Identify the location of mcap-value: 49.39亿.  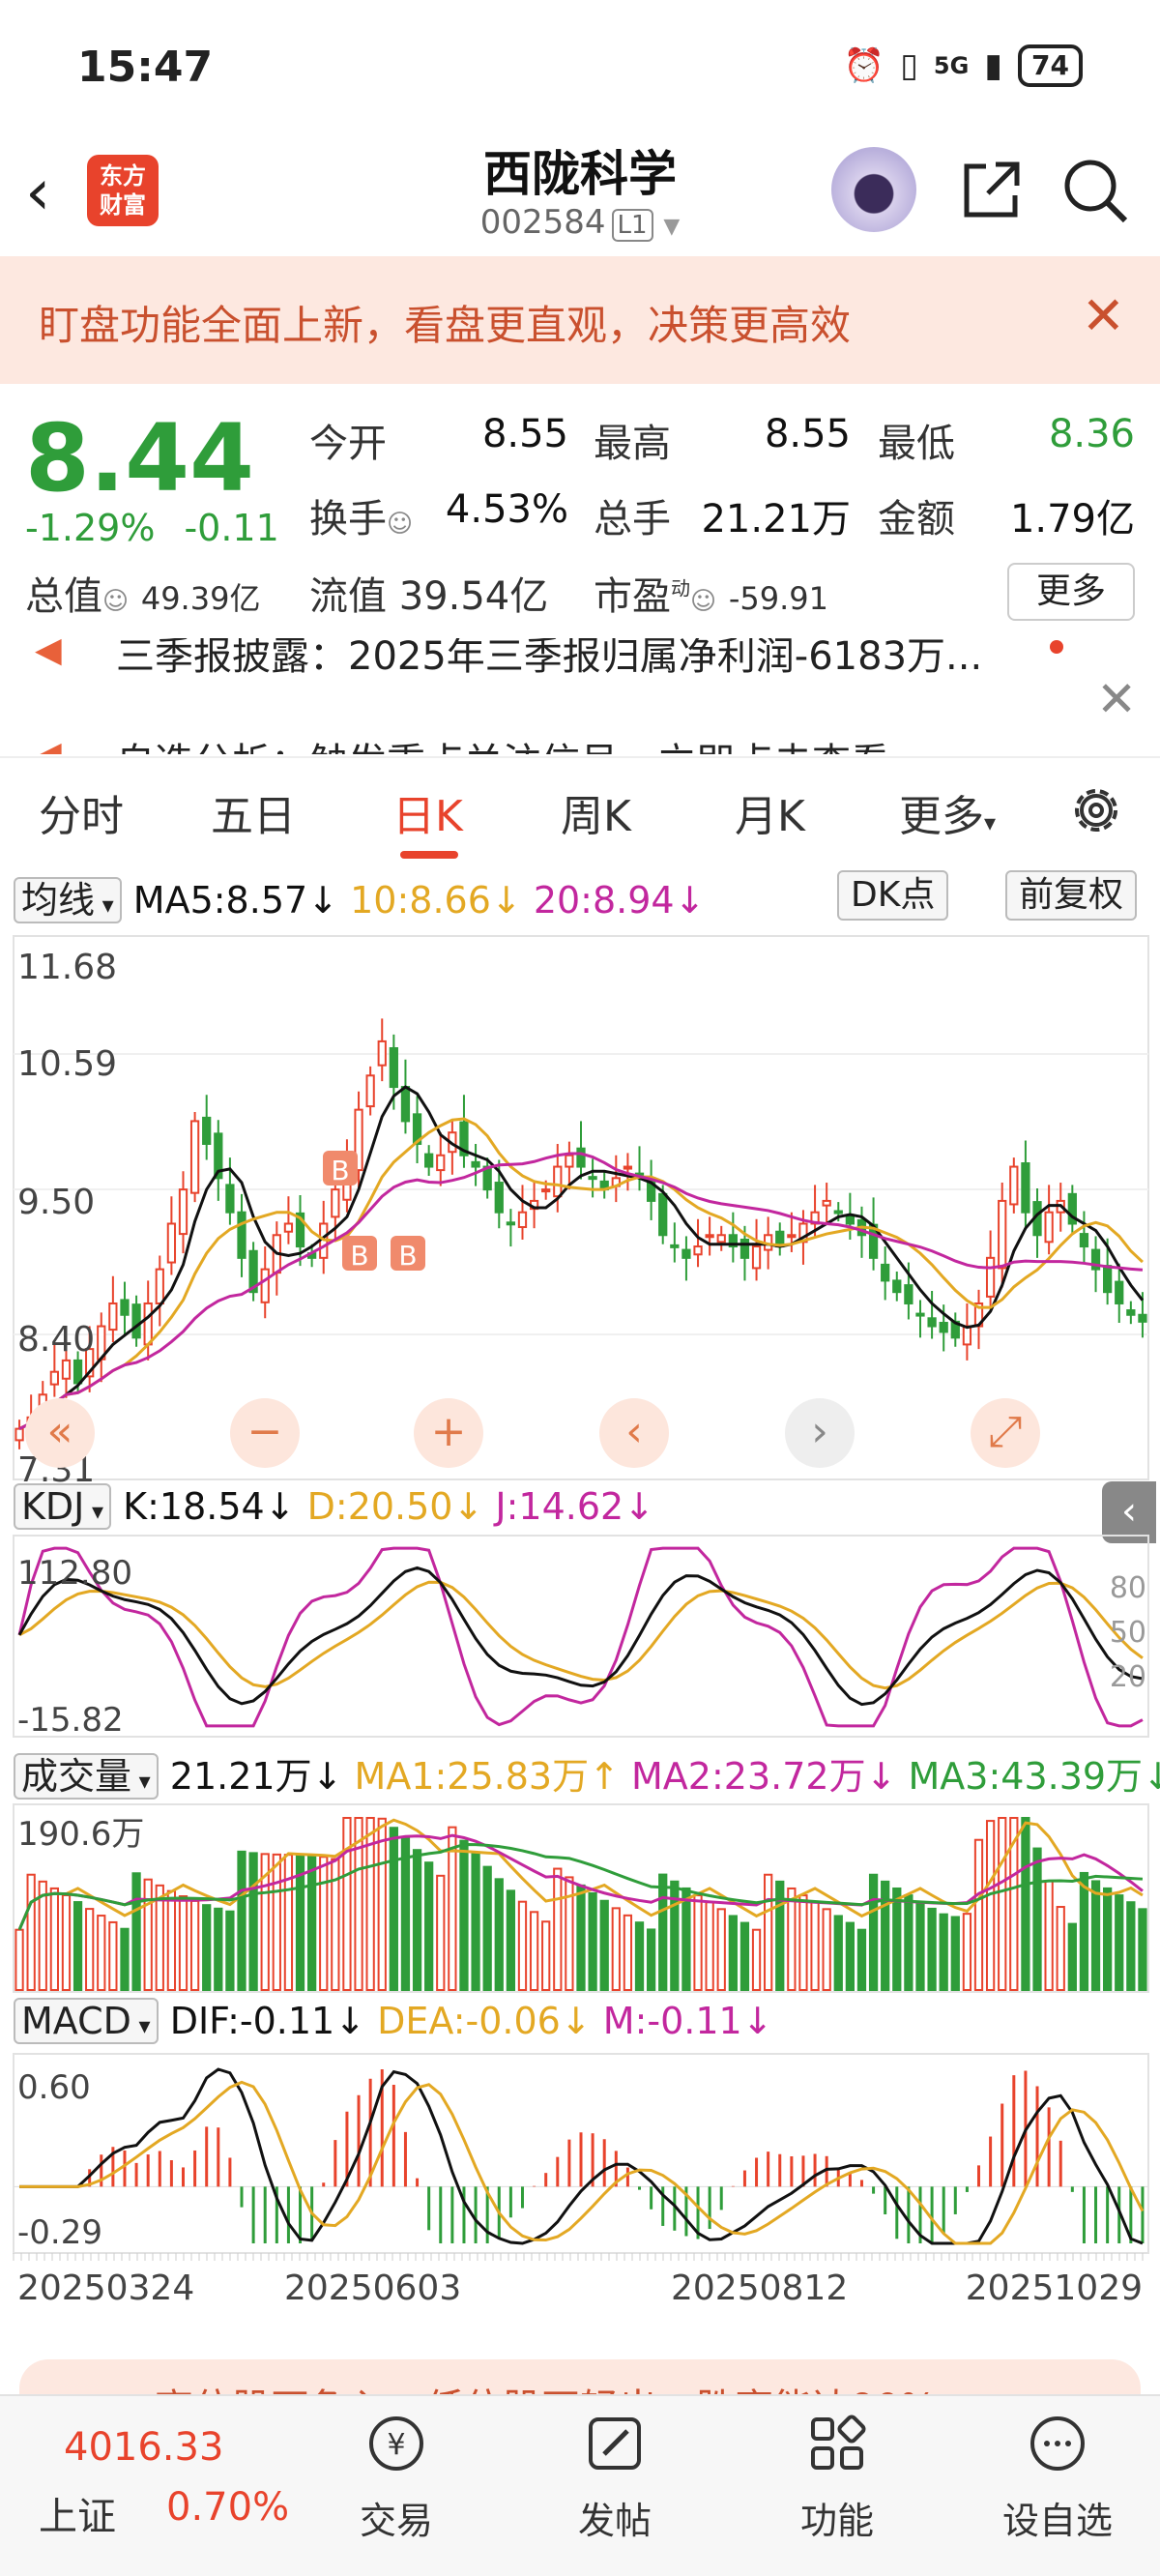
(200, 598).